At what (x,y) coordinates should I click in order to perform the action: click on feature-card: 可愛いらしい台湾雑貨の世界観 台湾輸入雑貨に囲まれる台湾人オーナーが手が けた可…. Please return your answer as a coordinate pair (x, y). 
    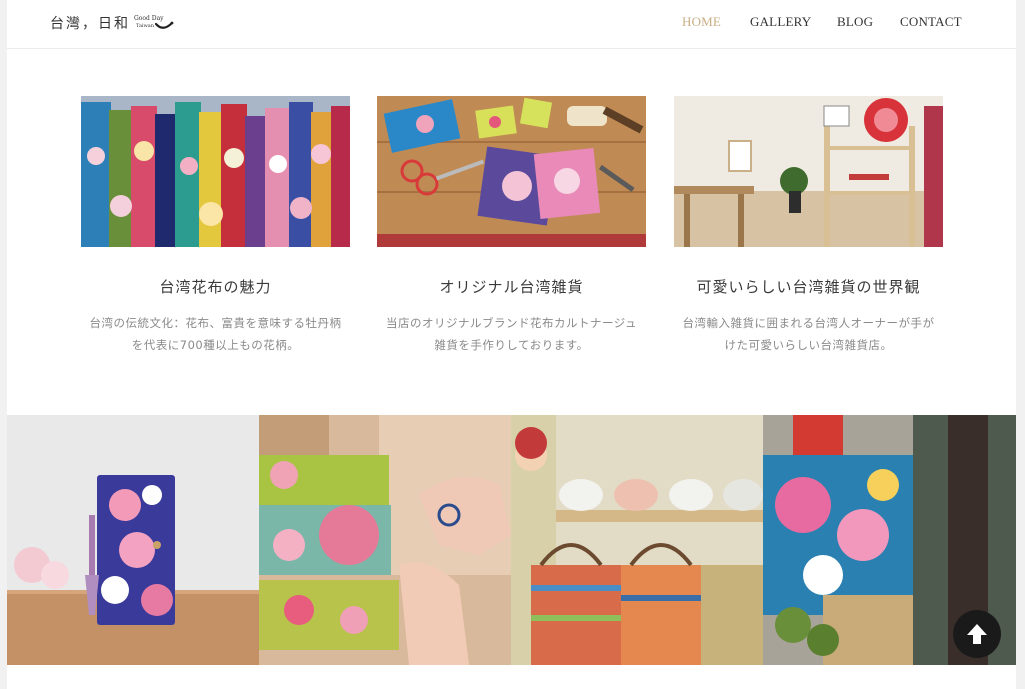
    Looking at the image, I should click on (808, 224).